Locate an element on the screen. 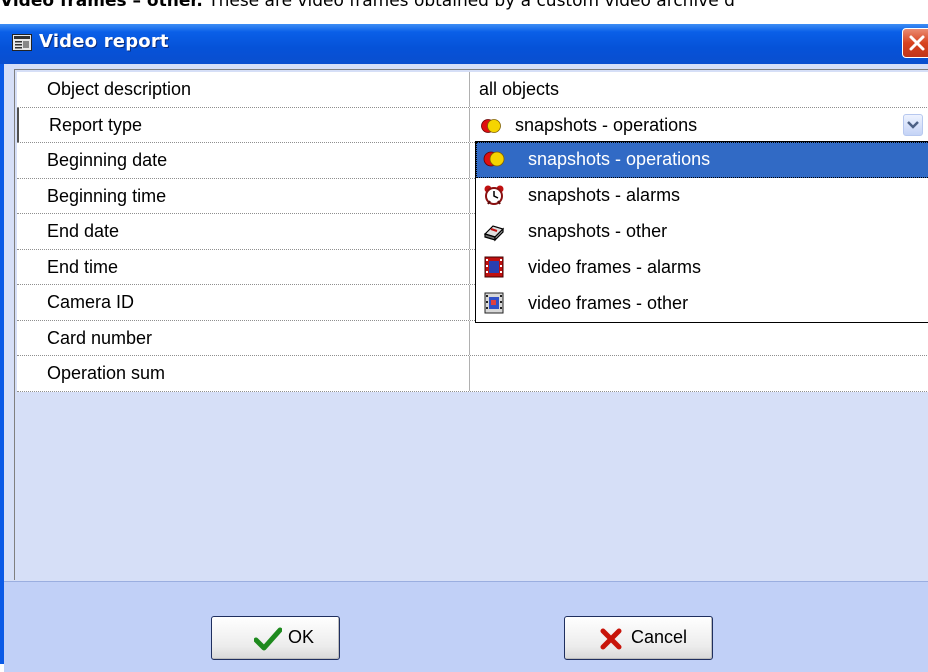 The width and height of the screenshot is (928, 672). document-bold-lead: Video frames – other. is located at coordinates (101, 5).